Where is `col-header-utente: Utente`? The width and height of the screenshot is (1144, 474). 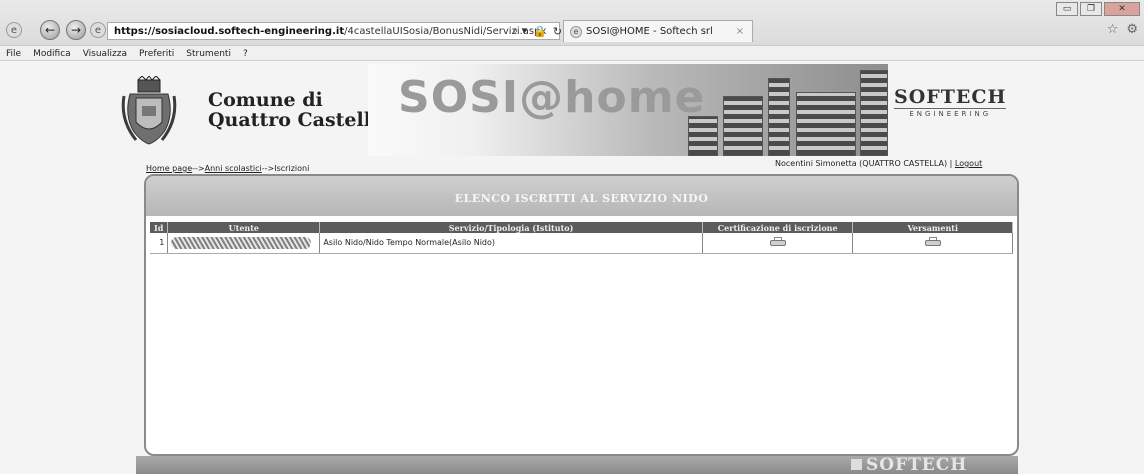 col-header-utente: Utente is located at coordinates (244, 227).